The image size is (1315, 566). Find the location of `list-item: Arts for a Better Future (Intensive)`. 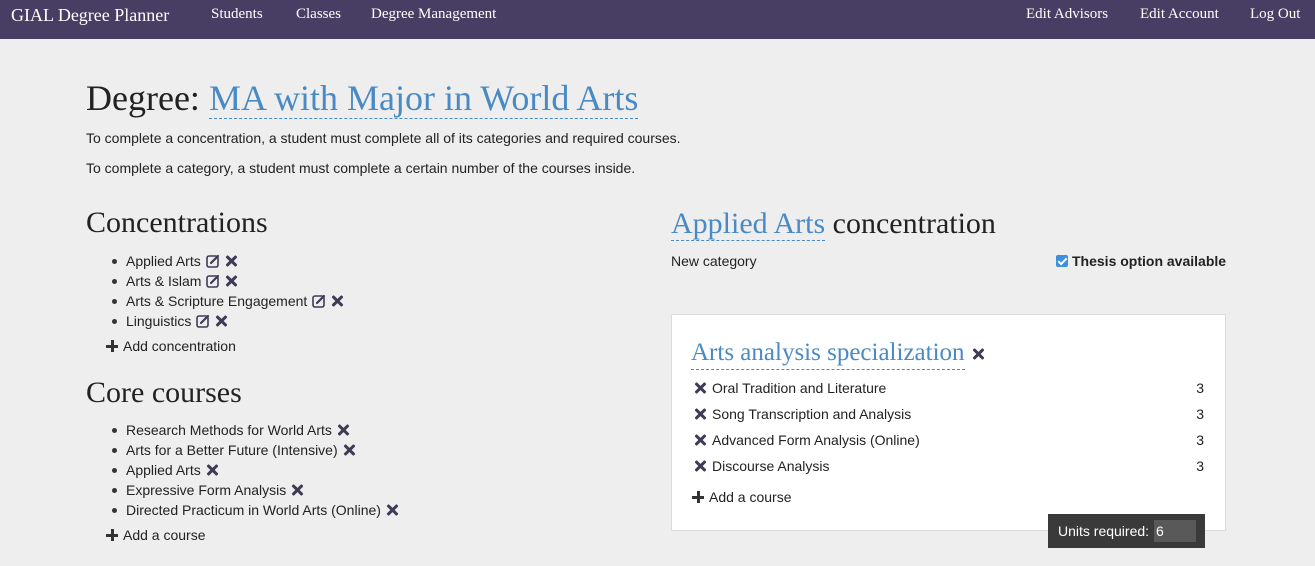

list-item: Arts for a Better Future (Intensive) is located at coordinates (254, 450).